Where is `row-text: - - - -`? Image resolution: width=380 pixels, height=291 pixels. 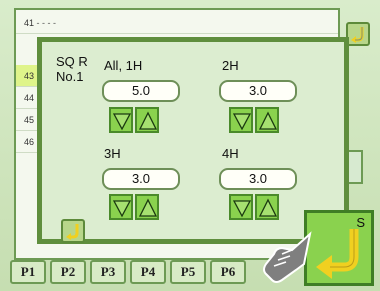
row-text: - - - - is located at coordinates (46, 23).